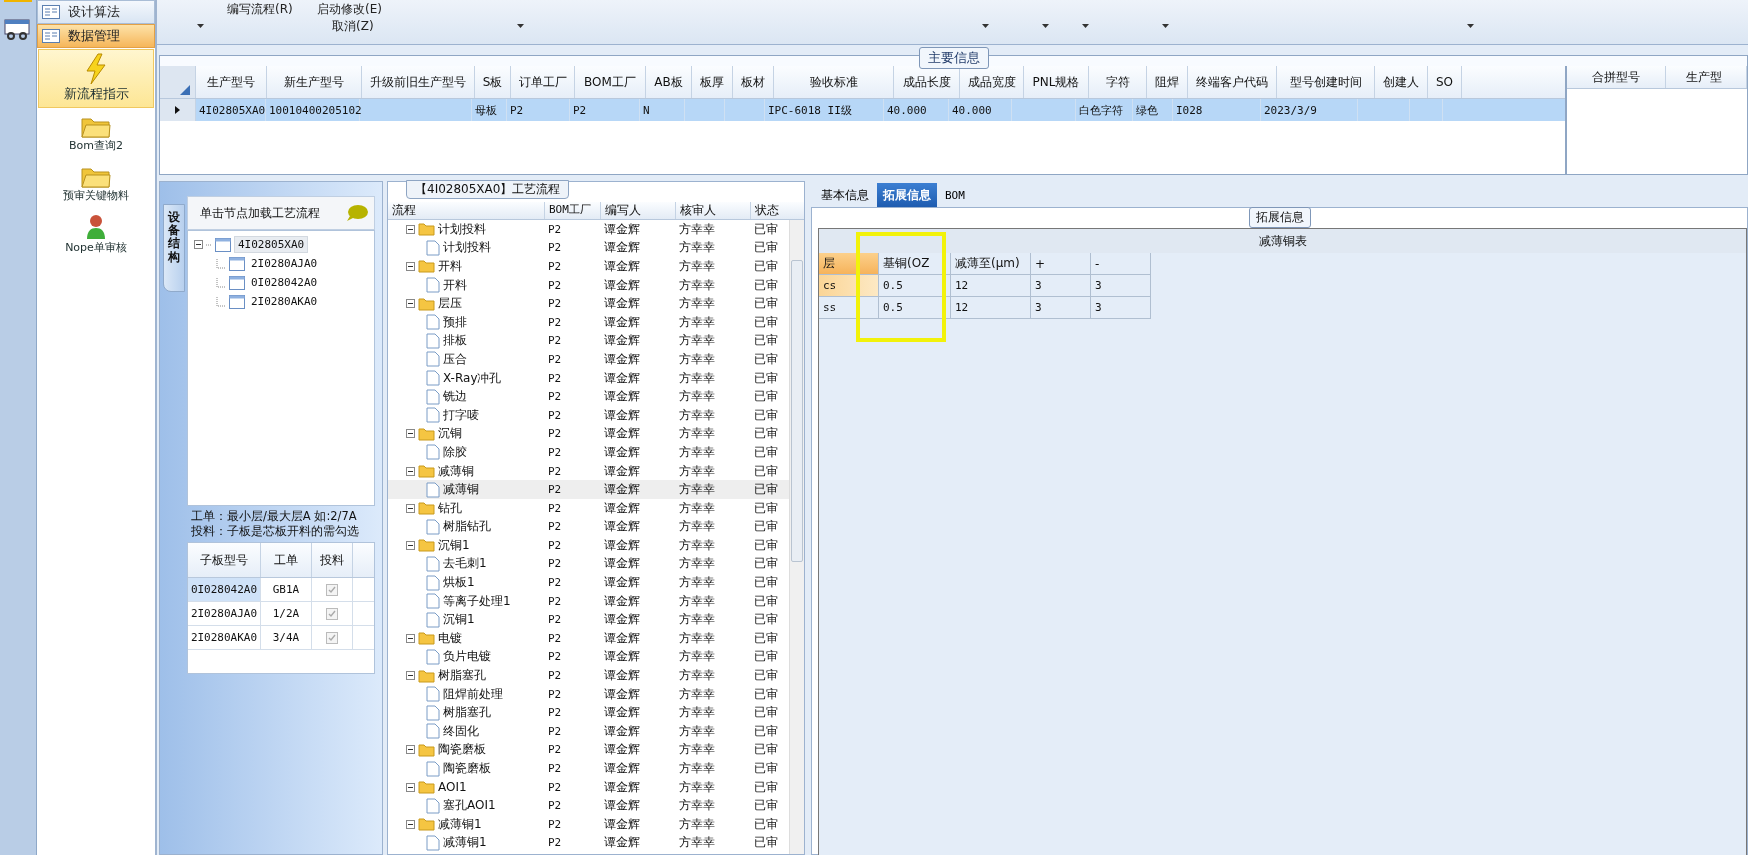 Image resolution: width=1748 pixels, height=855 pixels. Describe the element at coordinates (174, 248) in the screenshot. I see `vertical-tab: 设备结构` at that location.